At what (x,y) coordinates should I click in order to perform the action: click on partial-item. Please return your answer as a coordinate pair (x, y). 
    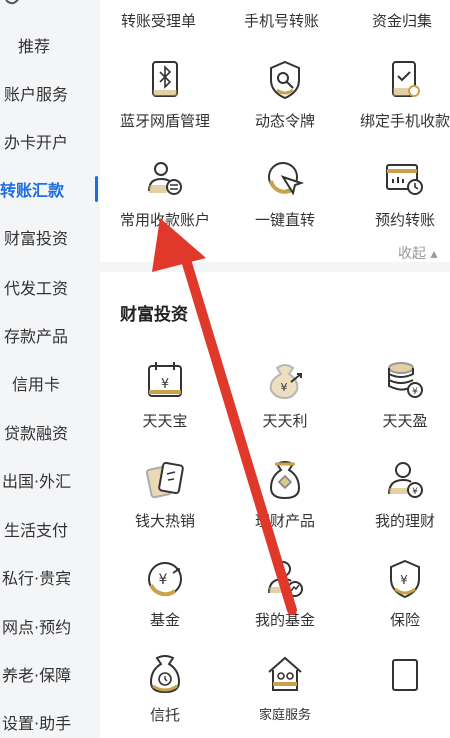
    Looking at the image, I should click on (398, 692).